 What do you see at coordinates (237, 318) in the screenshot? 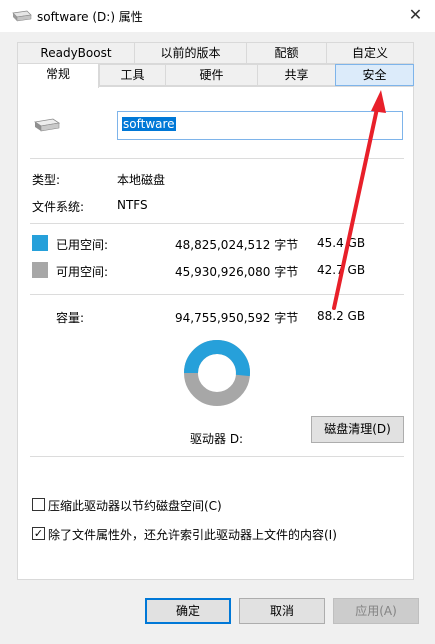
I see `capacity-bytes: 94,755,950,592 字节` at bounding box center [237, 318].